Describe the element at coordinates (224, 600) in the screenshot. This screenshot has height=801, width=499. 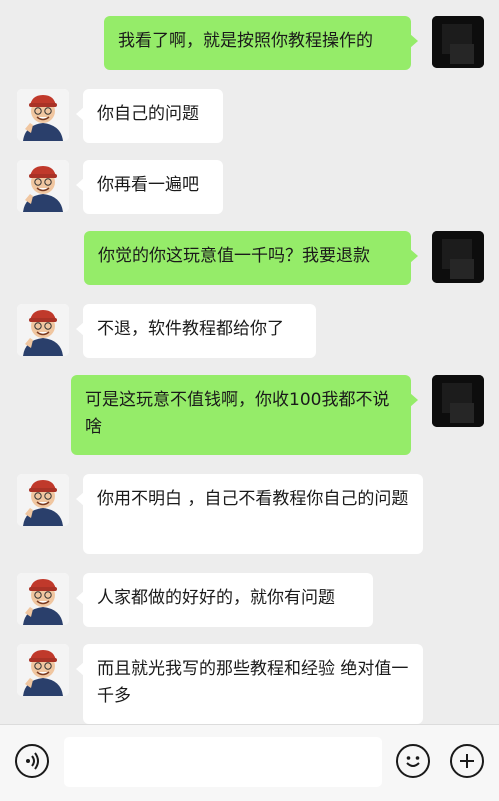
I see `message-bubble-received: 人家都做的好好的，就你有问题` at that location.